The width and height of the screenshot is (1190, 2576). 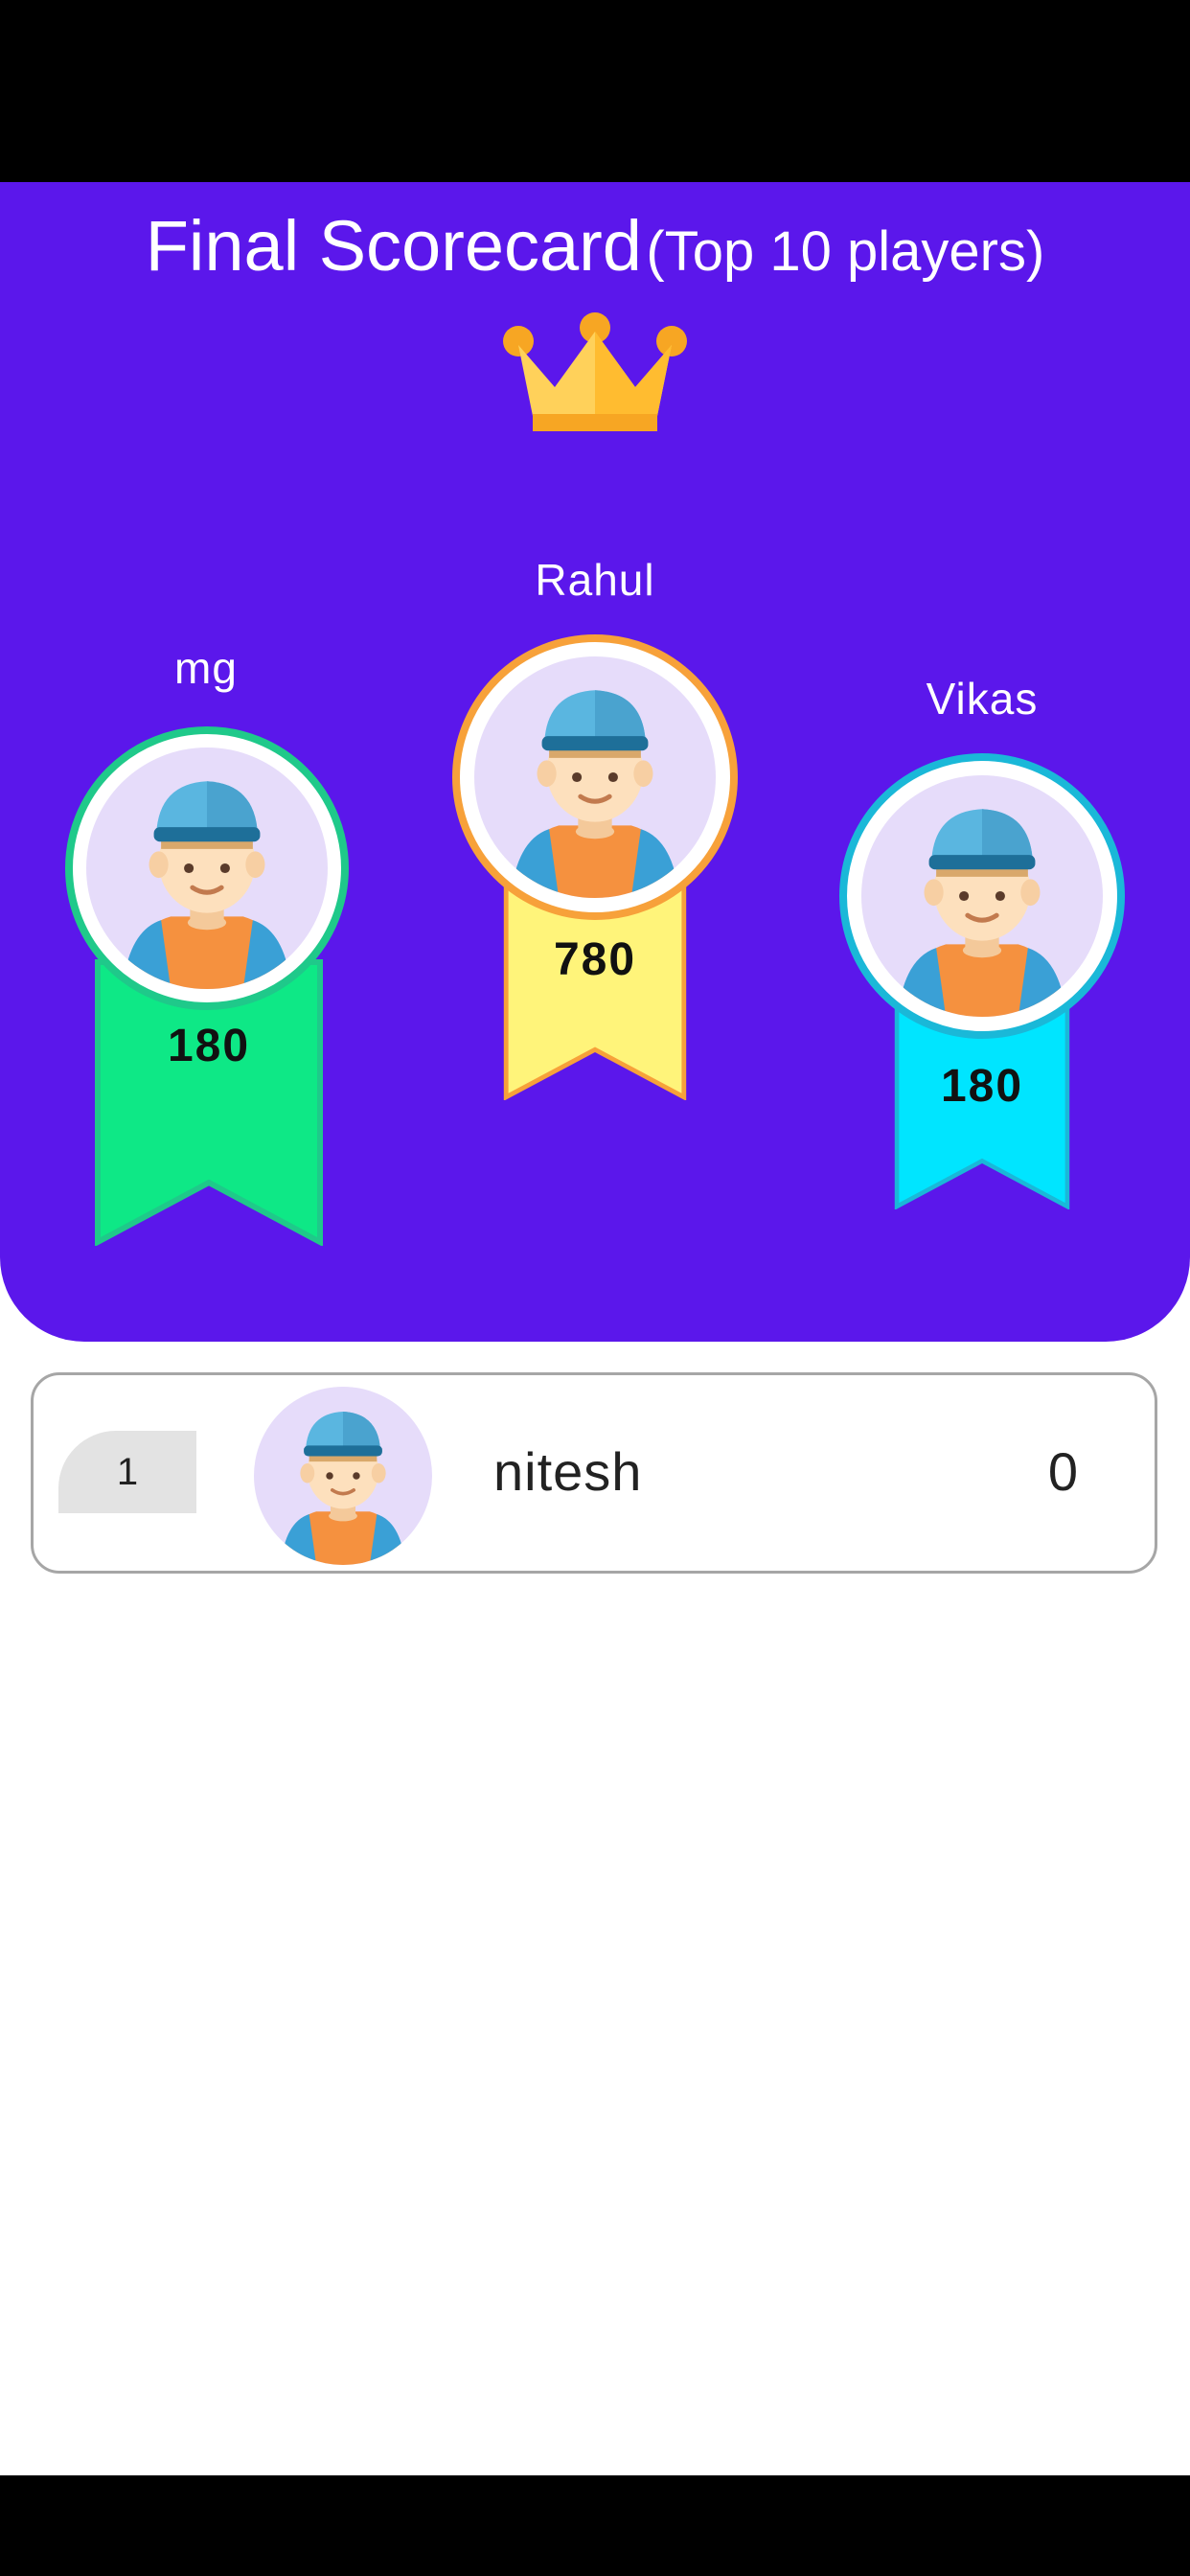 I want to click on podium-player-second: mg 180, so click(x=206, y=992).